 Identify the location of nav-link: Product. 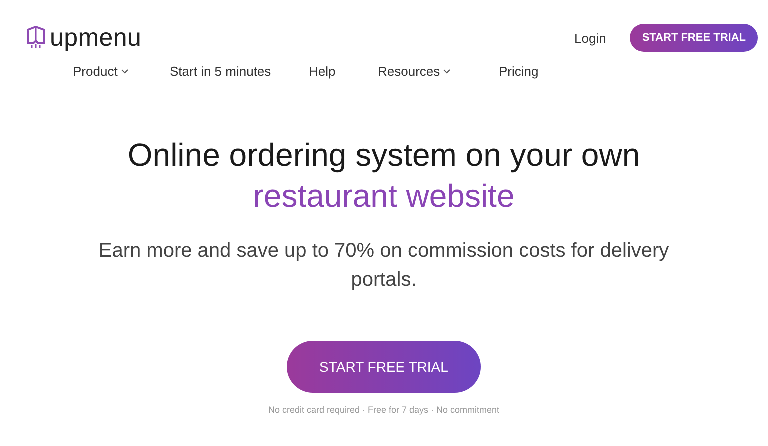
(121, 71).